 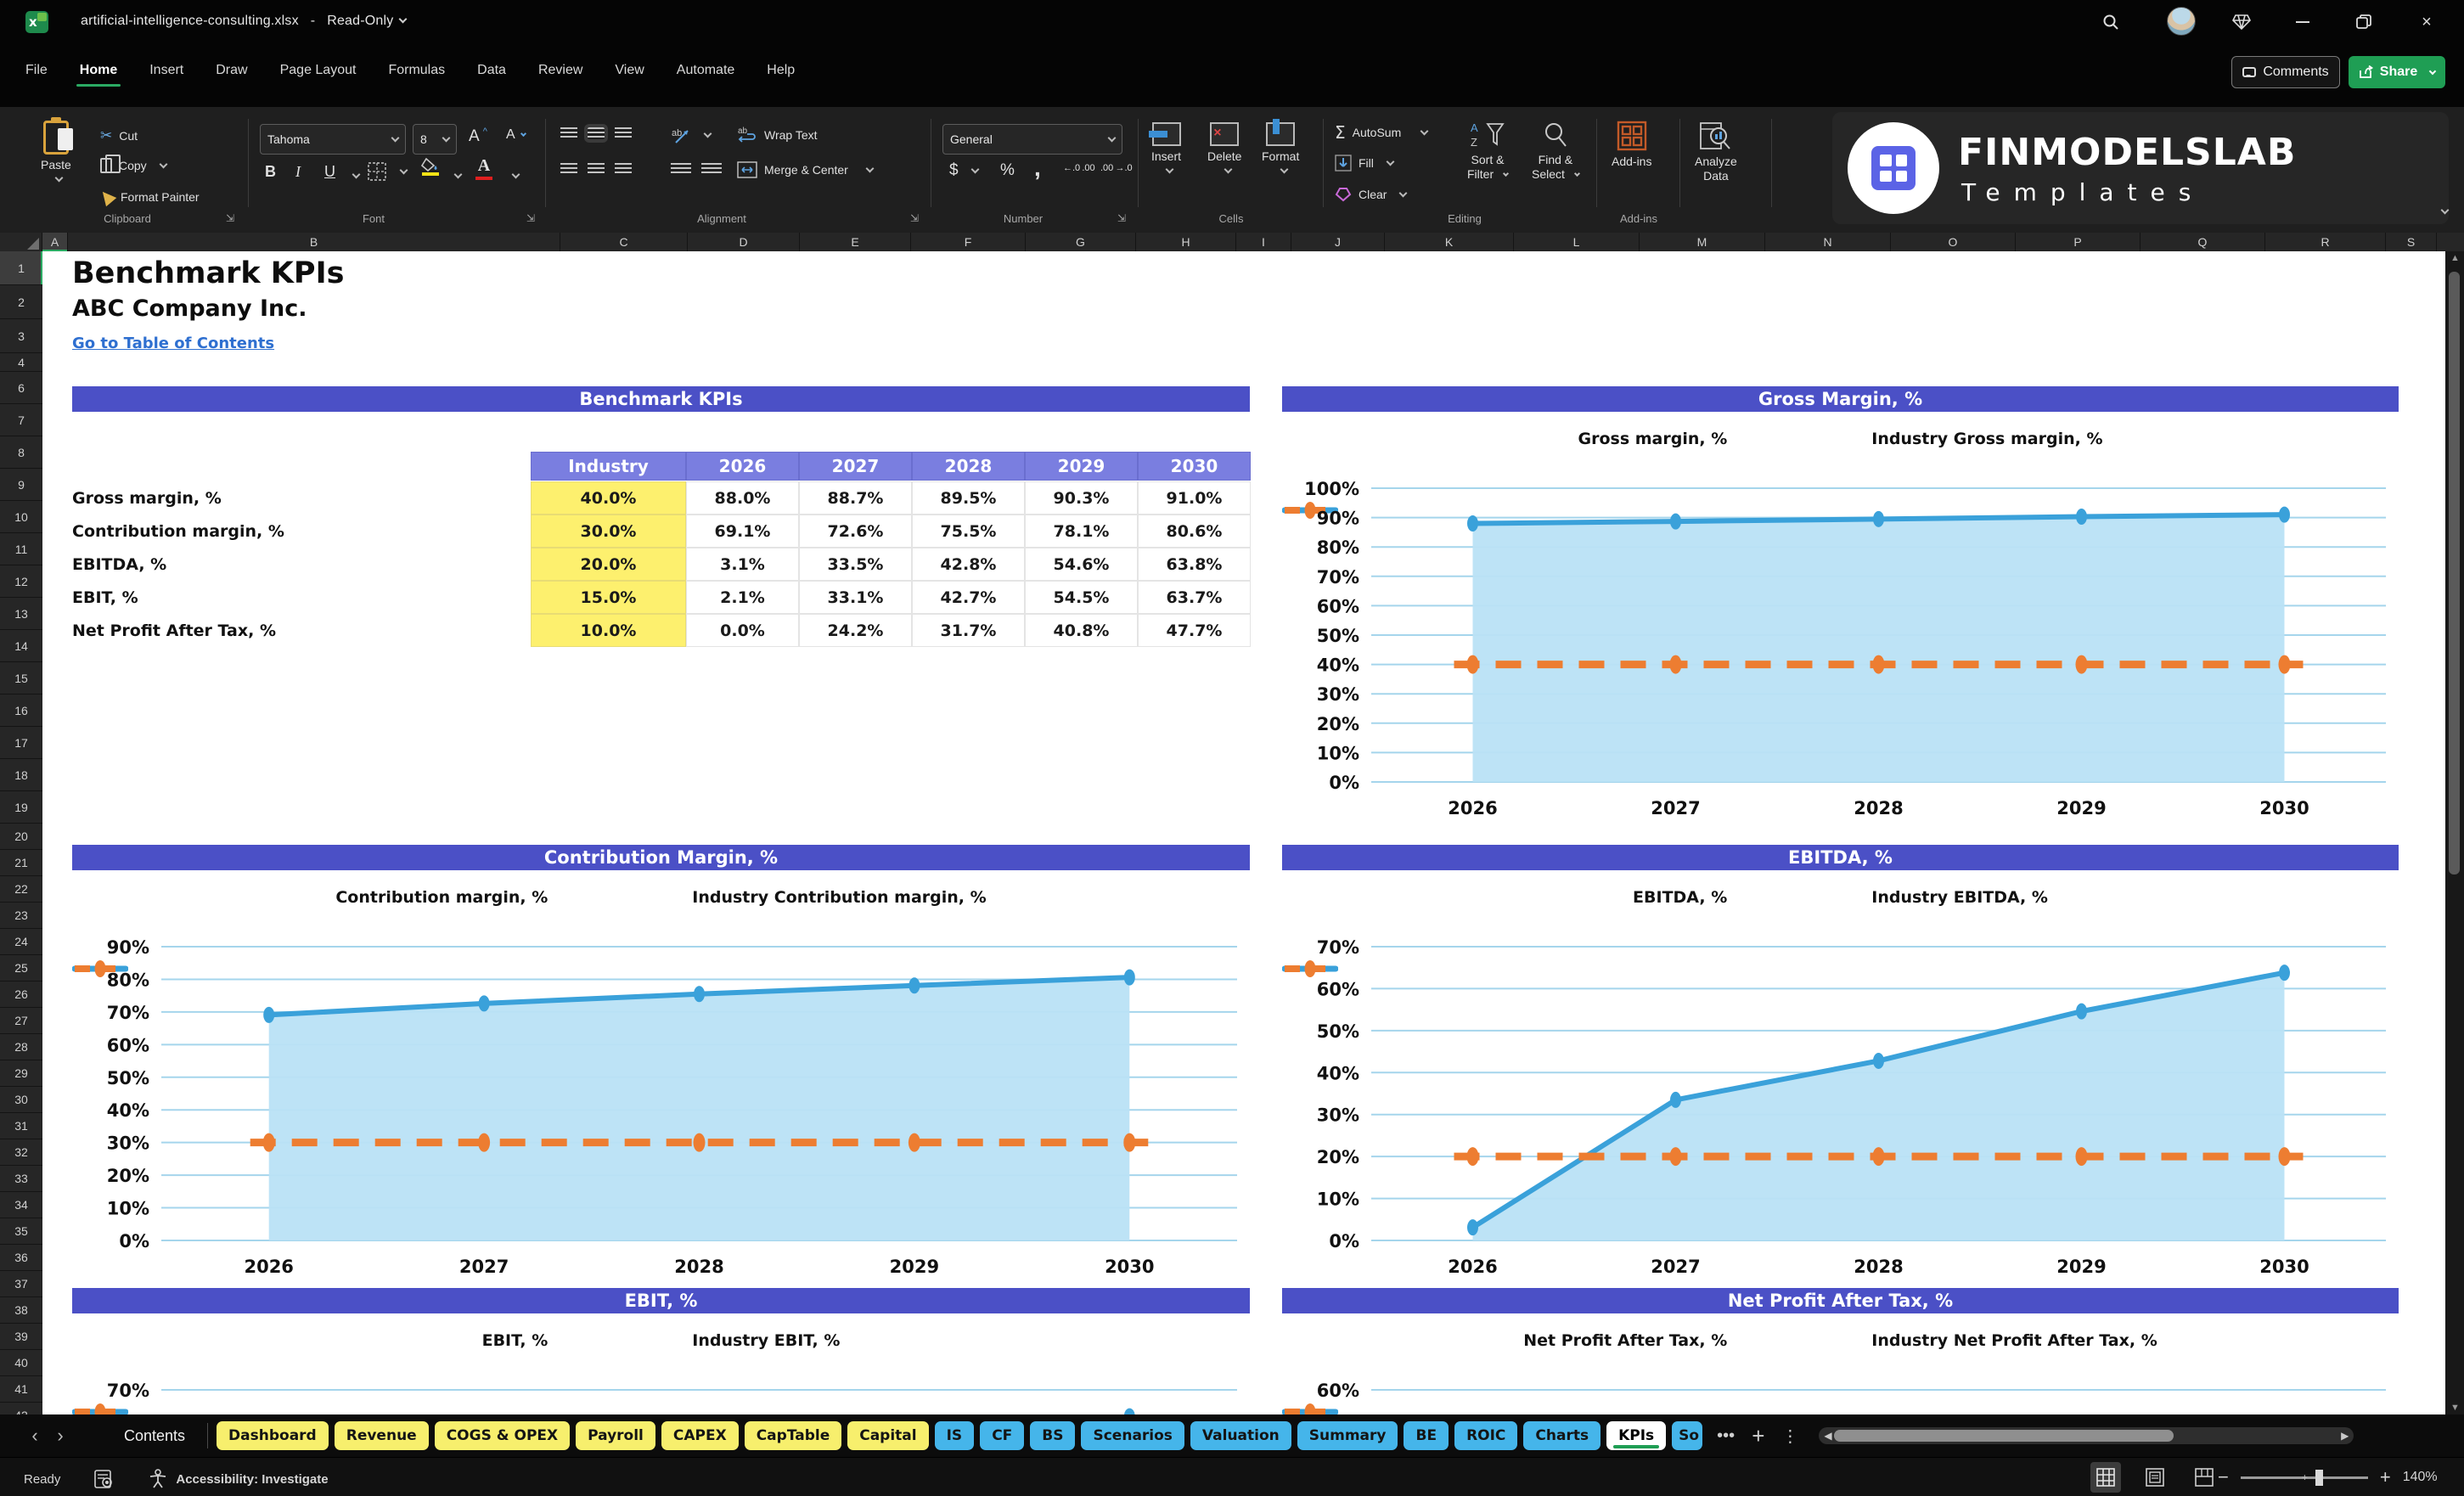 I want to click on table-cell: 88.0%, so click(x=742, y=498).